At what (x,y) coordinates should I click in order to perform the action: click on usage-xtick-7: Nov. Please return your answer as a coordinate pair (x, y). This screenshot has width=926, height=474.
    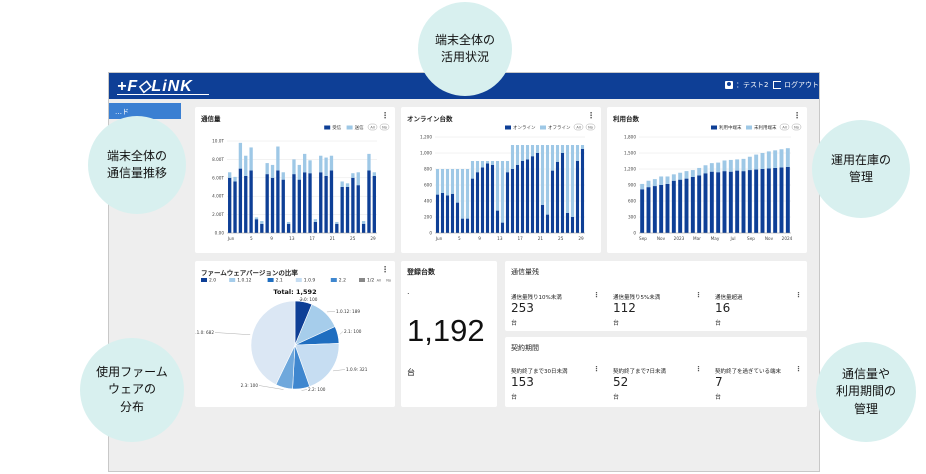
    Looking at the image, I should click on (769, 238).